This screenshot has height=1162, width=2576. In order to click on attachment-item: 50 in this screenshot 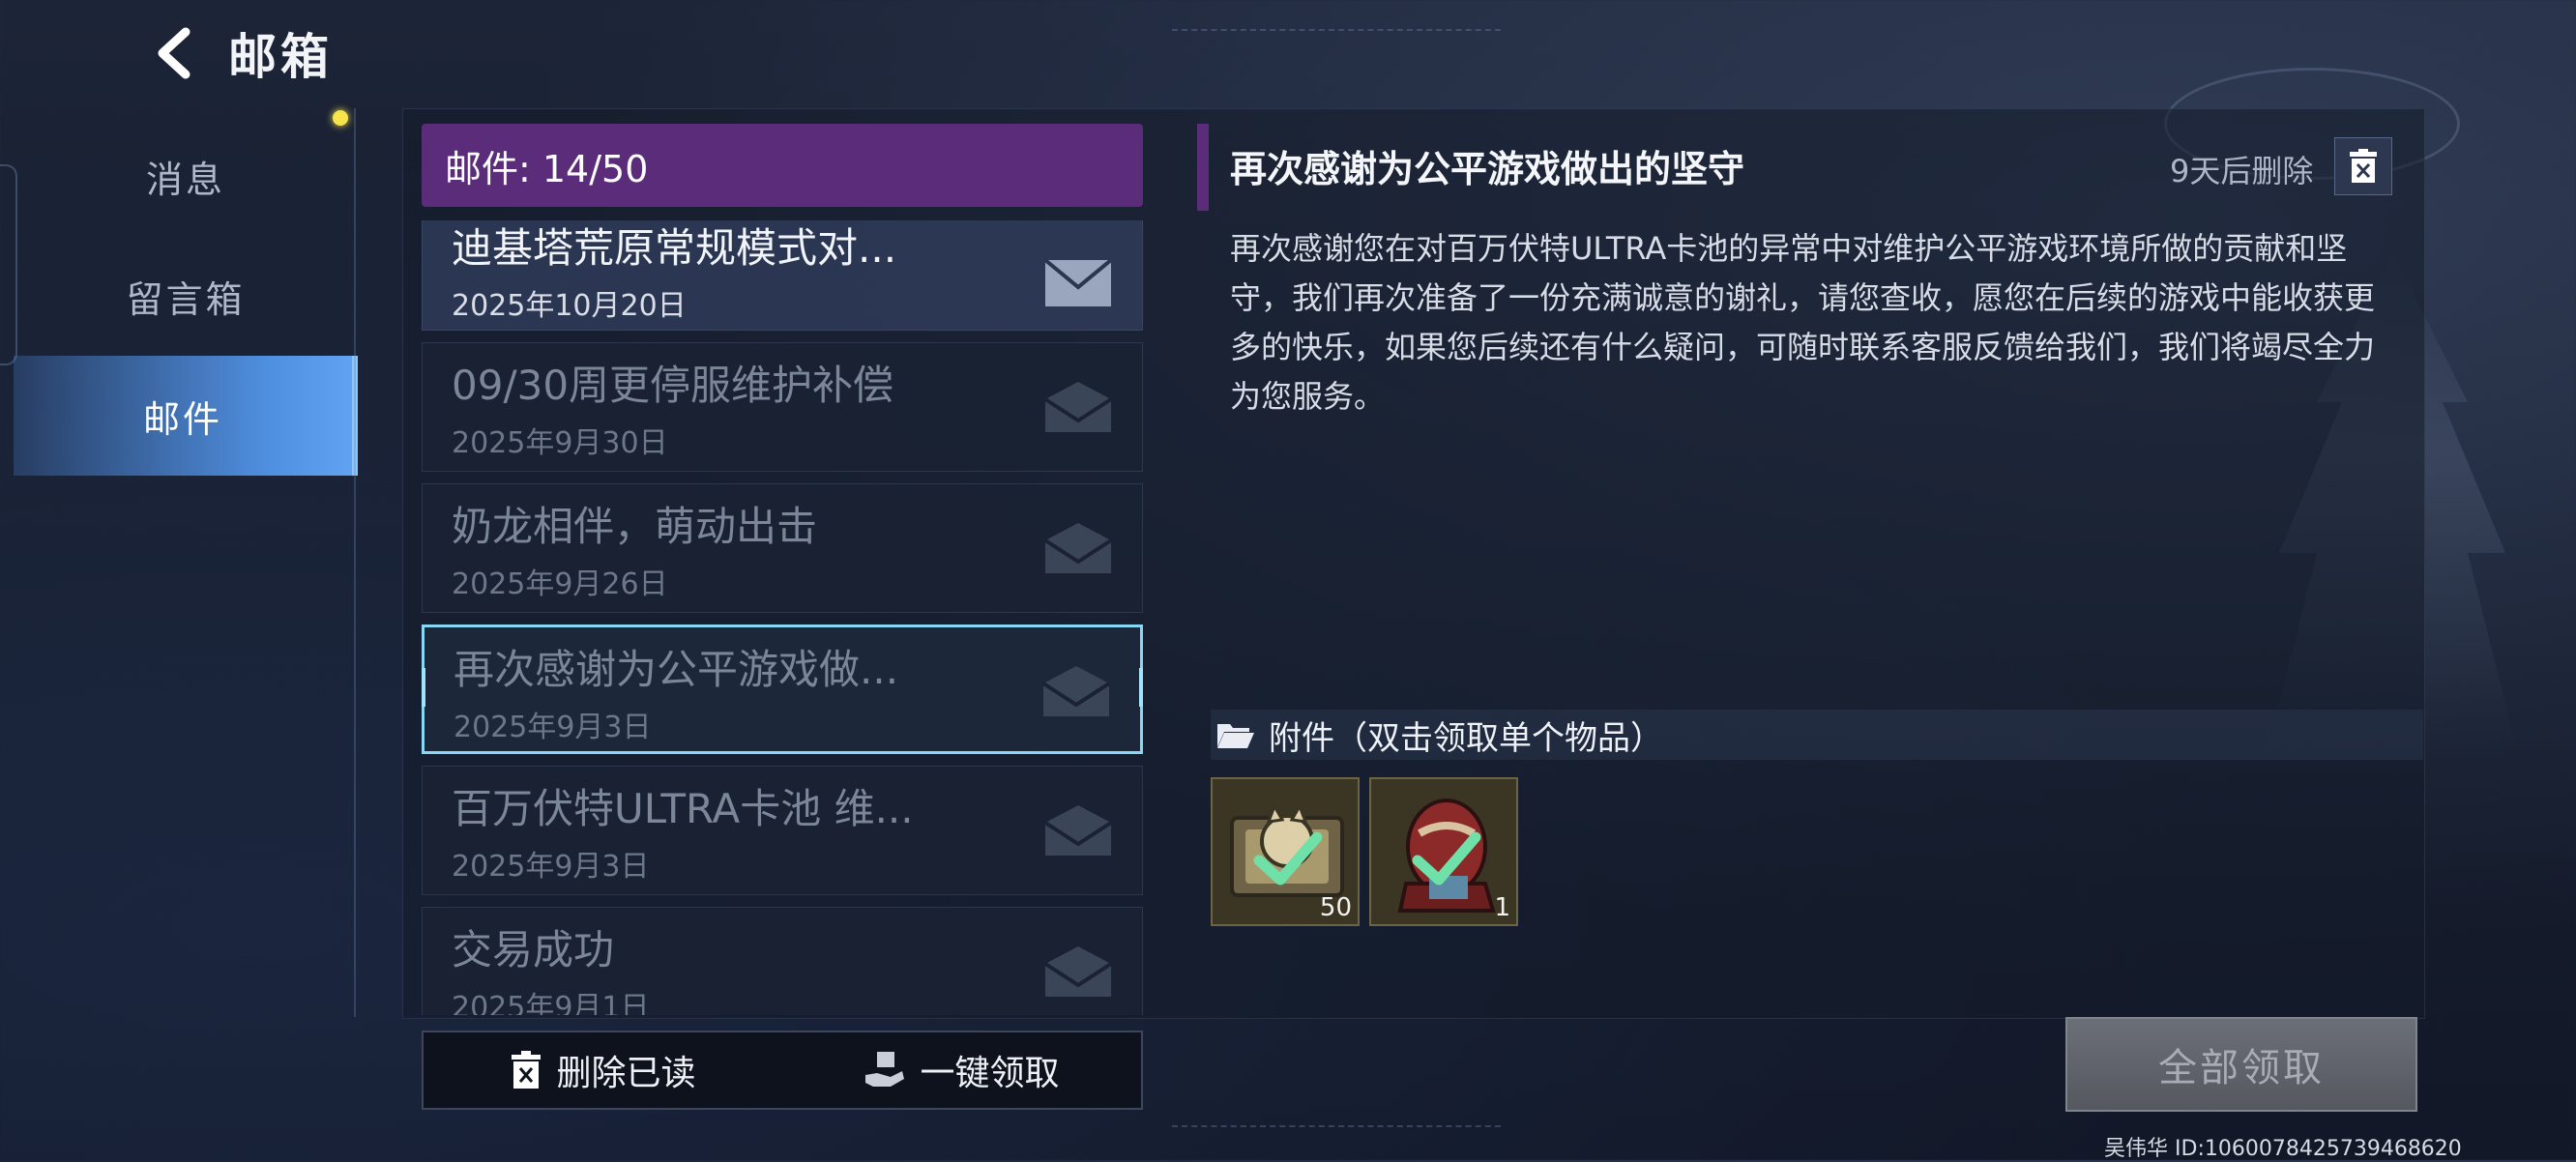, I will do `click(1285, 851)`.